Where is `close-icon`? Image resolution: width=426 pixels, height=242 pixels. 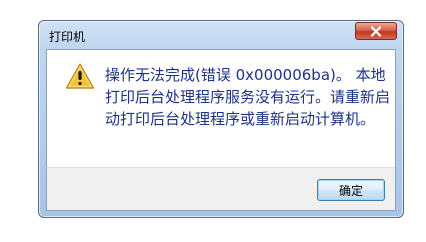 close-icon is located at coordinates (376, 31).